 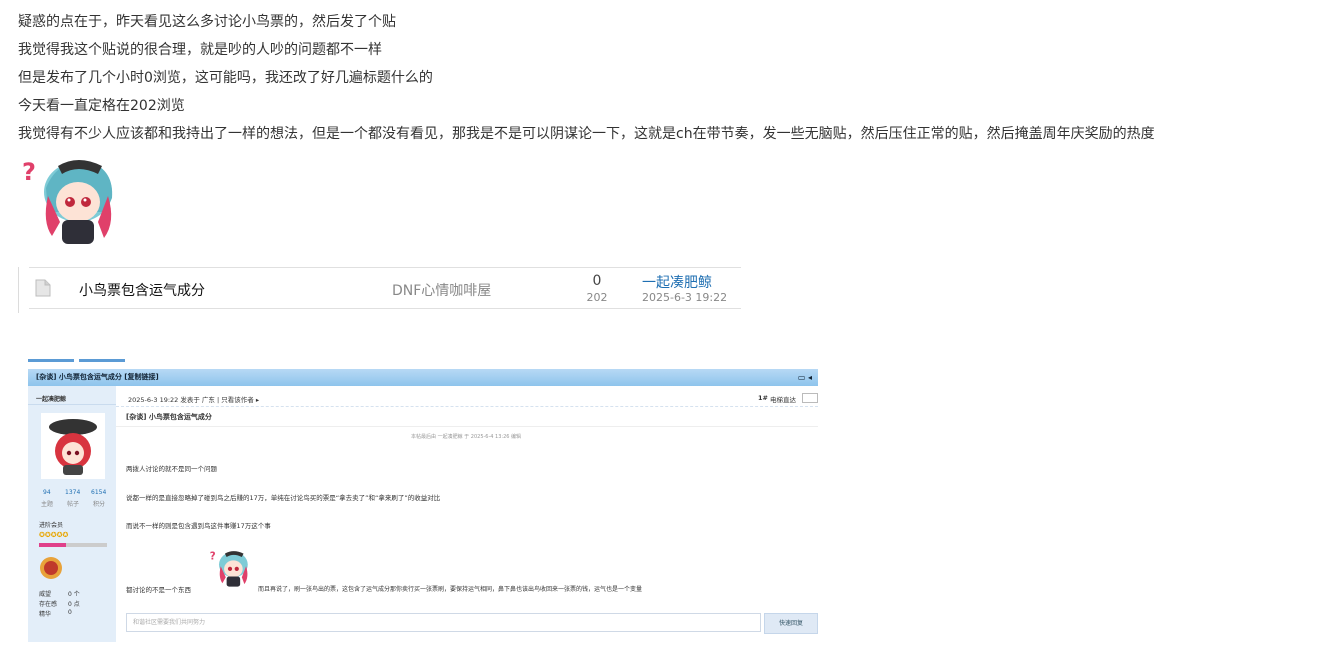 I want to click on body-line-4-start: 都讨论的不是一个东西, so click(x=158, y=590).